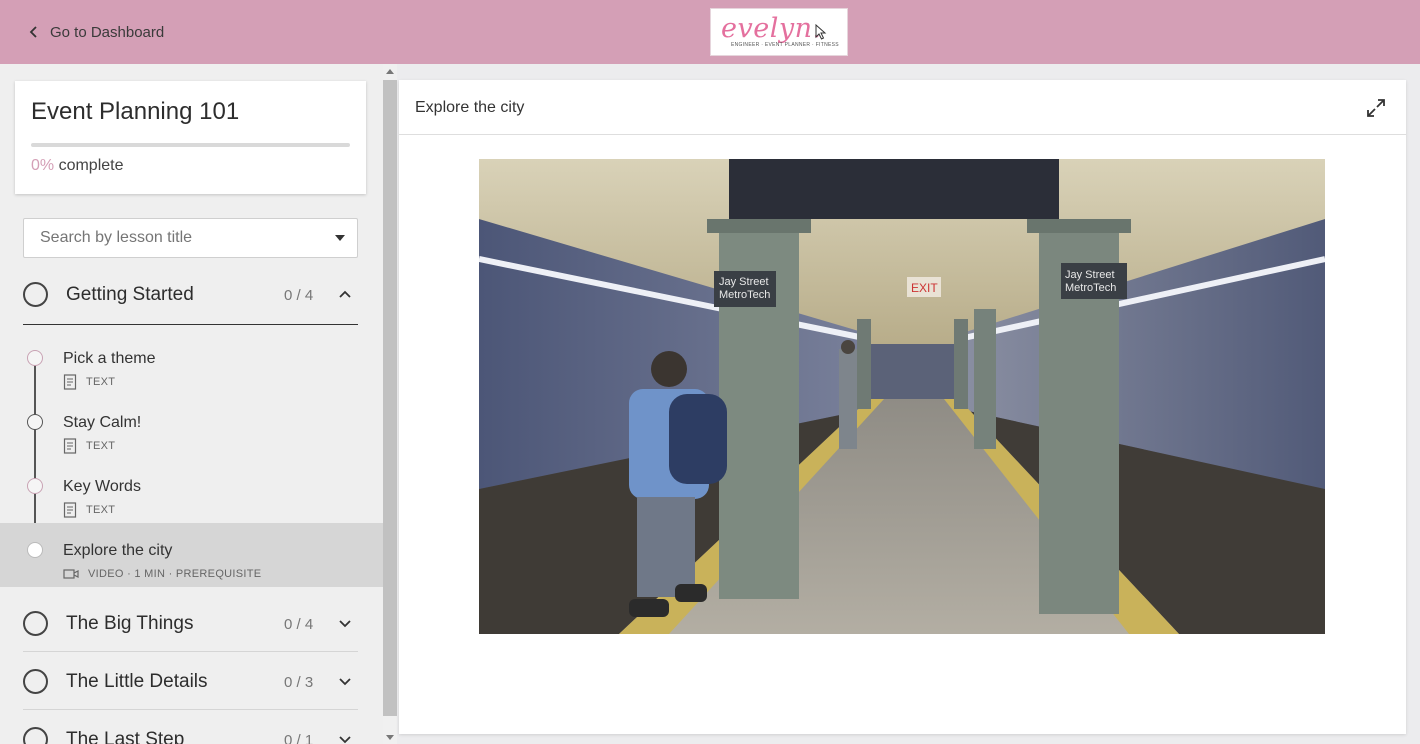 This screenshot has width=1420, height=744. What do you see at coordinates (109, 358) in the screenshot?
I see `lesson-title: Pick a theme` at bounding box center [109, 358].